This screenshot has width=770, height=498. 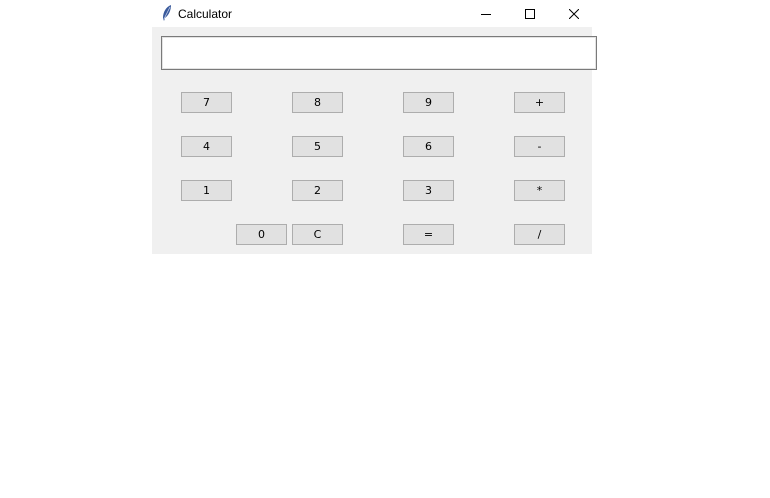 I want to click on close-button, so click(x=574, y=13).